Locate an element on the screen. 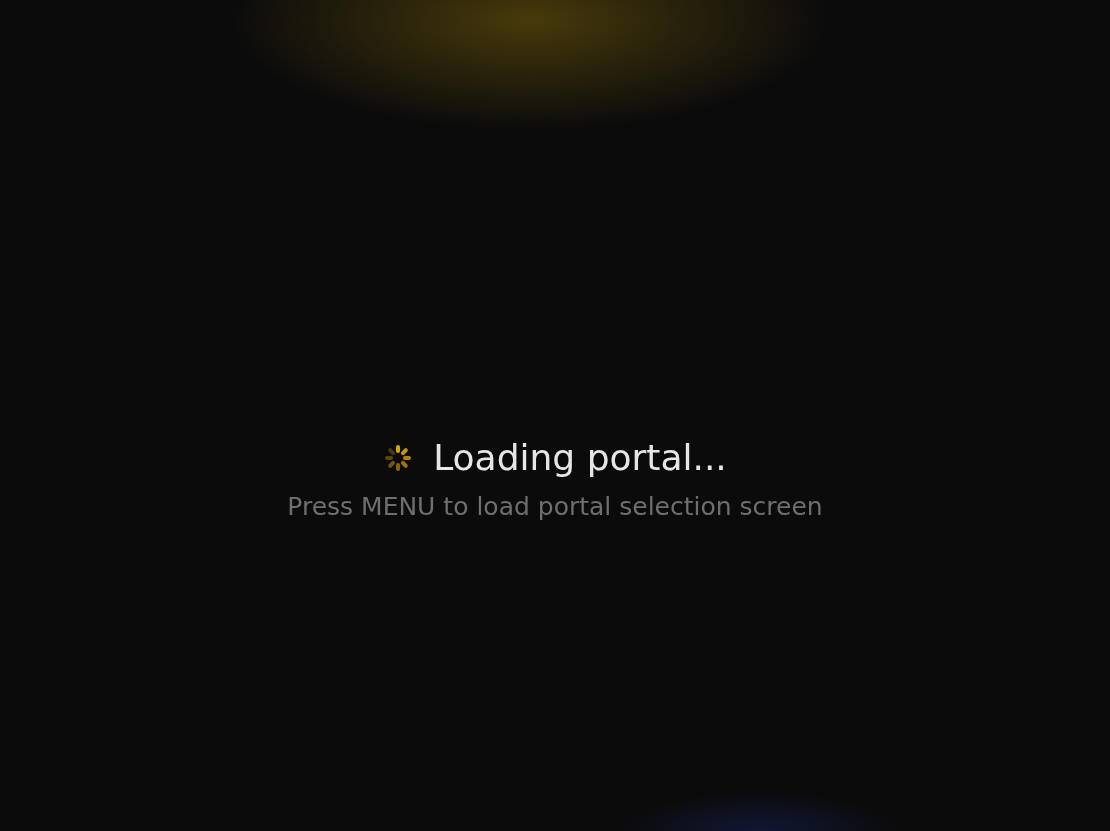 This screenshot has width=1110, height=831. loading-hint: Press MENU to load portal selection screen is located at coordinates (555, 506).